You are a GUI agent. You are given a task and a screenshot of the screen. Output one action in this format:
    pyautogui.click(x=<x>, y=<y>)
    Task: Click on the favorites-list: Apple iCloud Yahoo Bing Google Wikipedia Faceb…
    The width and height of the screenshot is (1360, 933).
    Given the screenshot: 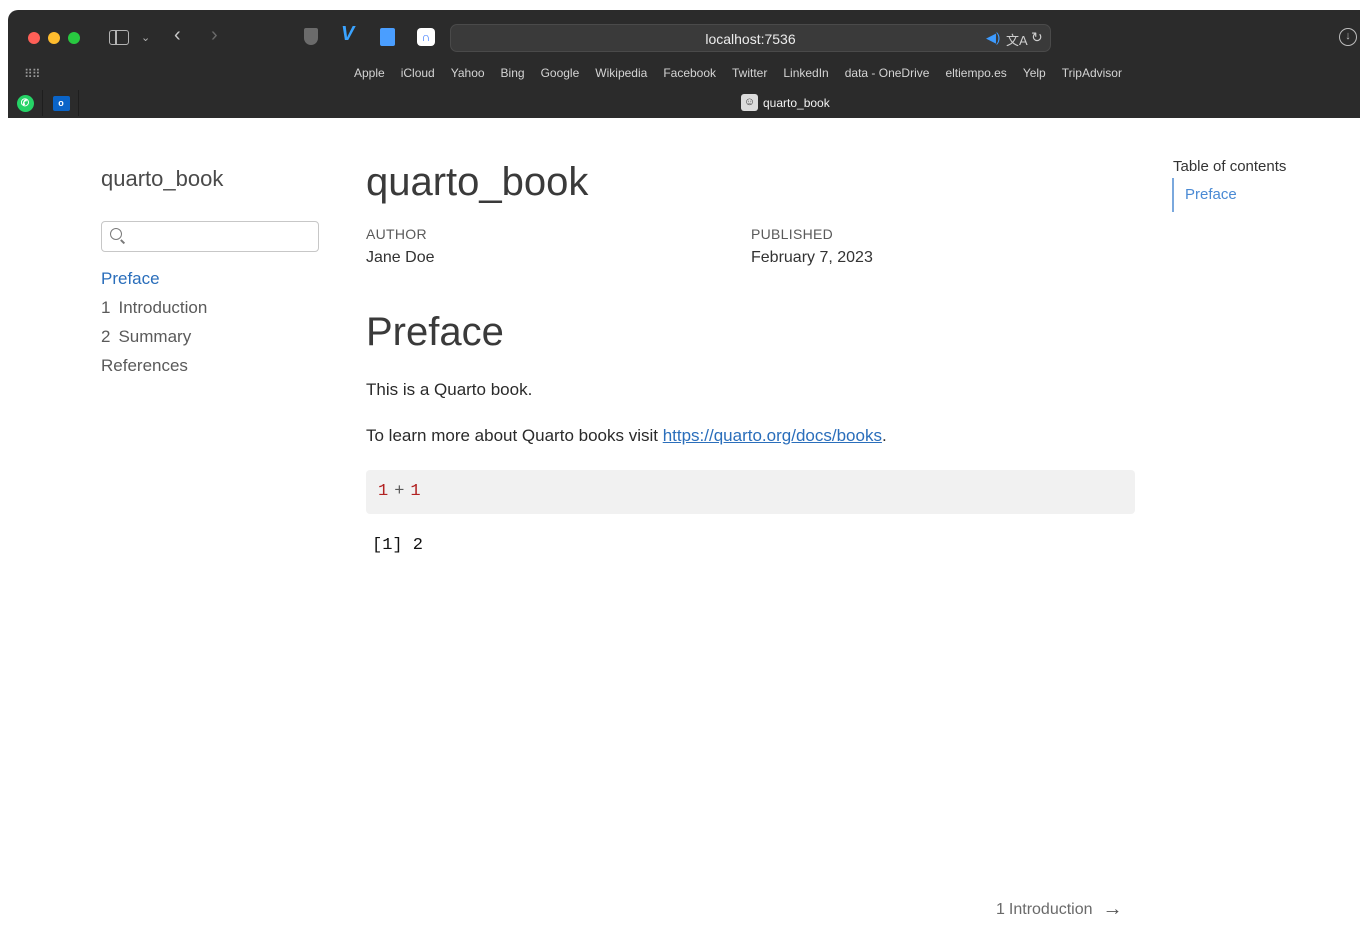 What is the action you would take?
    pyautogui.click(x=746, y=73)
    